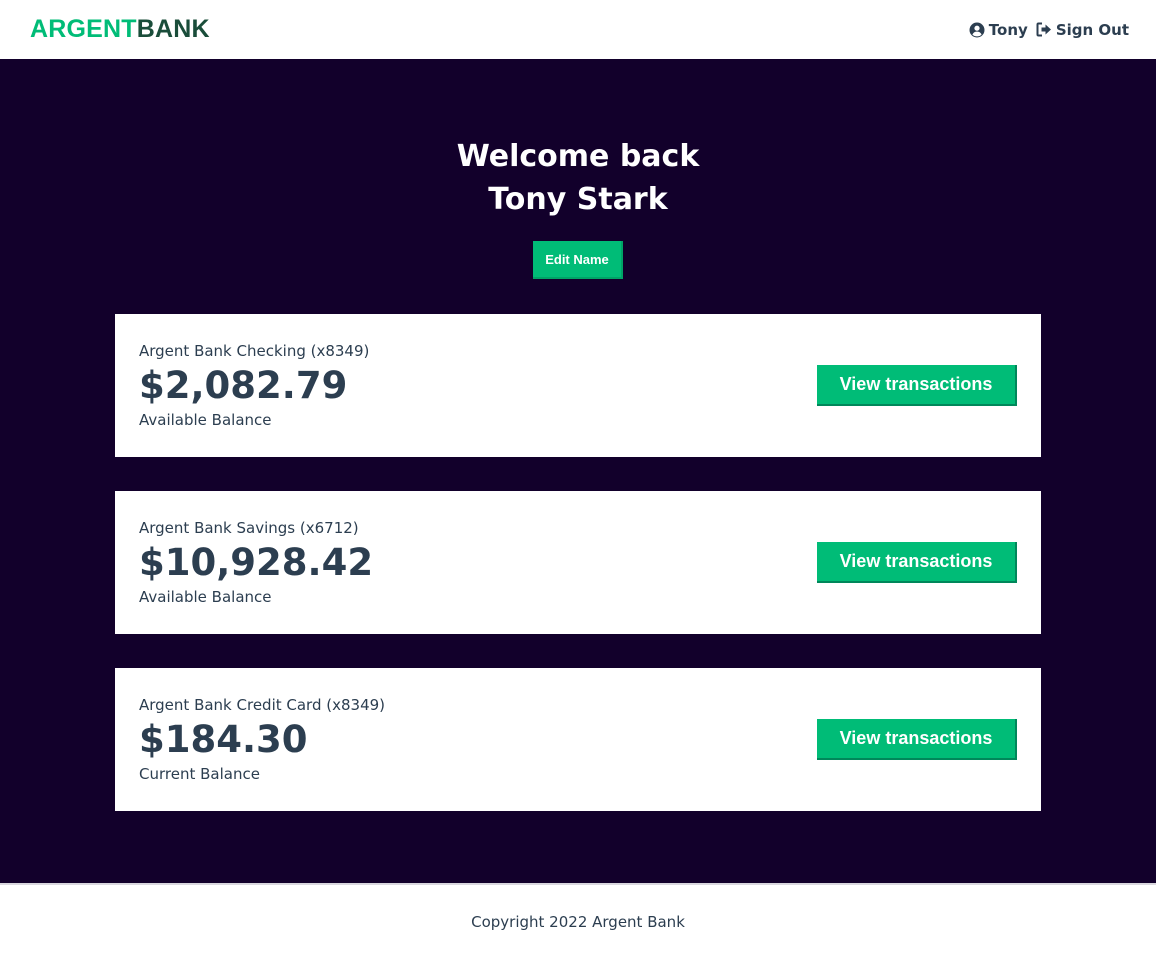 This screenshot has width=1156, height=960. I want to click on logo-text-argent: ARGENT, so click(83, 29).